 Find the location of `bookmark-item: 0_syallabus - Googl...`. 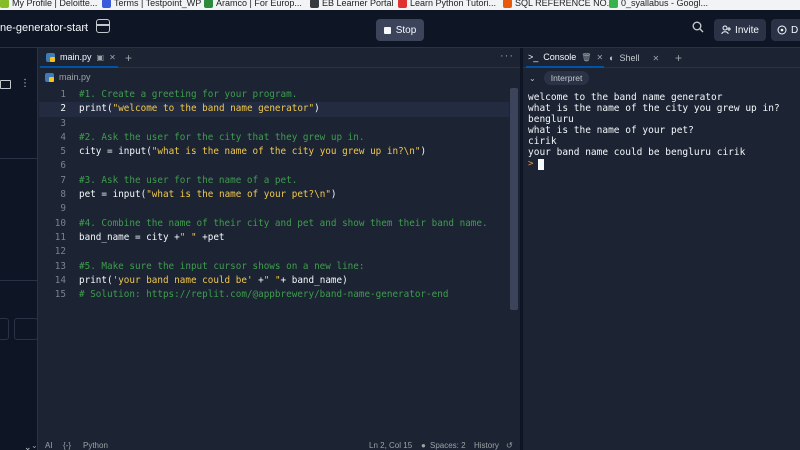

bookmark-item: 0_syallabus - Googl... is located at coordinates (658, 5).